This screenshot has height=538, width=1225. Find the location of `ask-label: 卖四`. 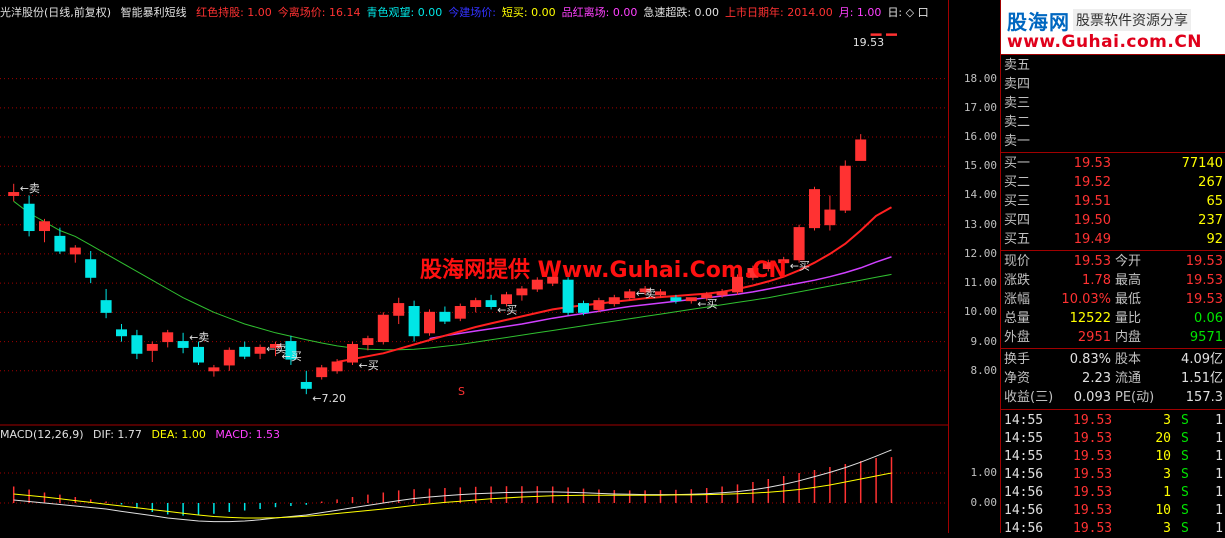

ask-label: 卖四 is located at coordinates (1017, 84).